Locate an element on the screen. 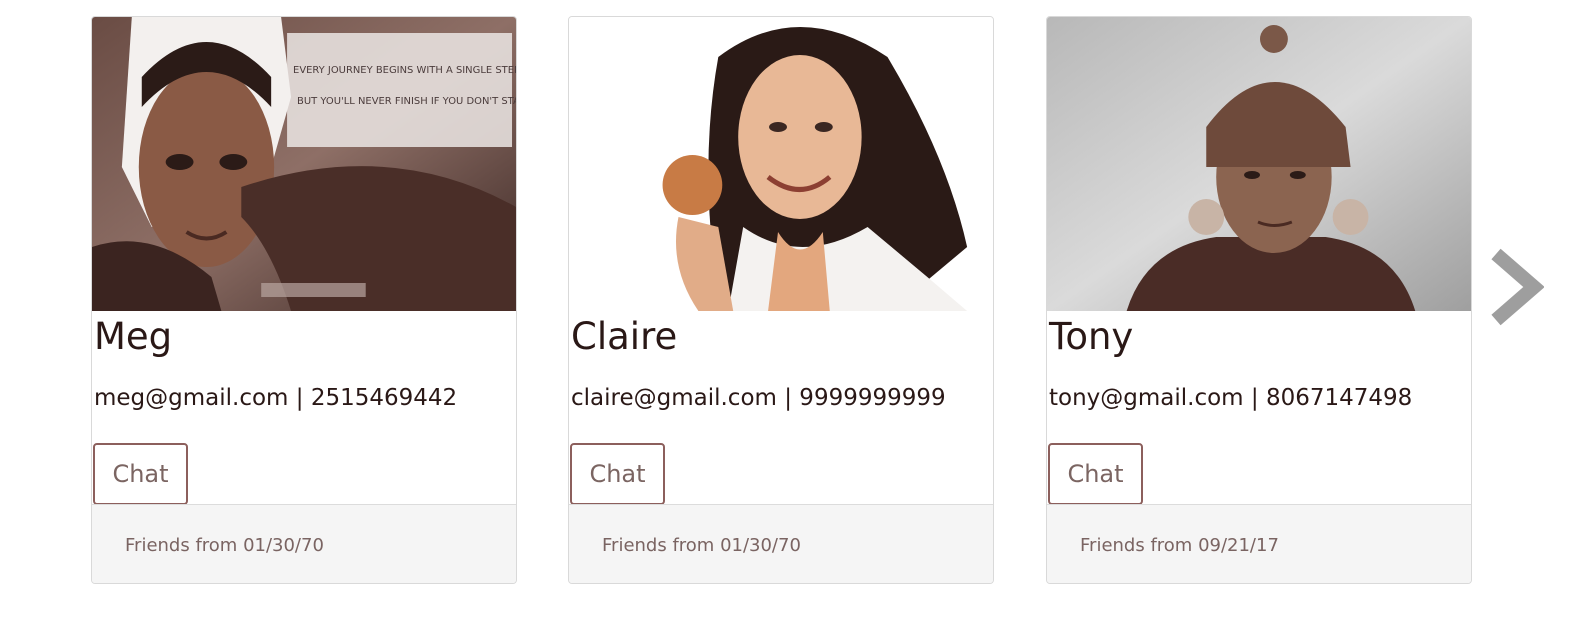  friend-contact: claire@gmail.com | 9999999999 is located at coordinates (758, 398).